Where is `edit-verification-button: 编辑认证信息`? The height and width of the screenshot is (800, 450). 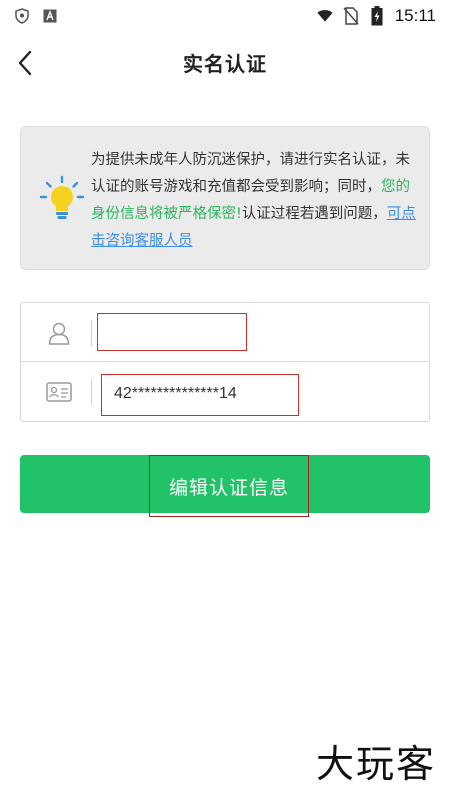 edit-verification-button: 编辑认证信息 is located at coordinates (225, 486).